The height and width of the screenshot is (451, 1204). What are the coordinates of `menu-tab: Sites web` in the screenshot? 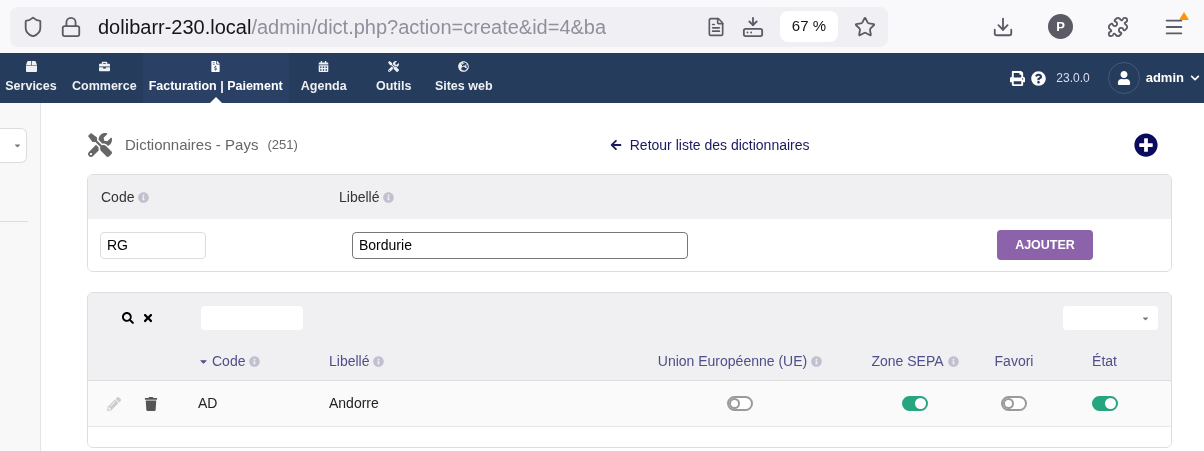 It's located at (463, 78).